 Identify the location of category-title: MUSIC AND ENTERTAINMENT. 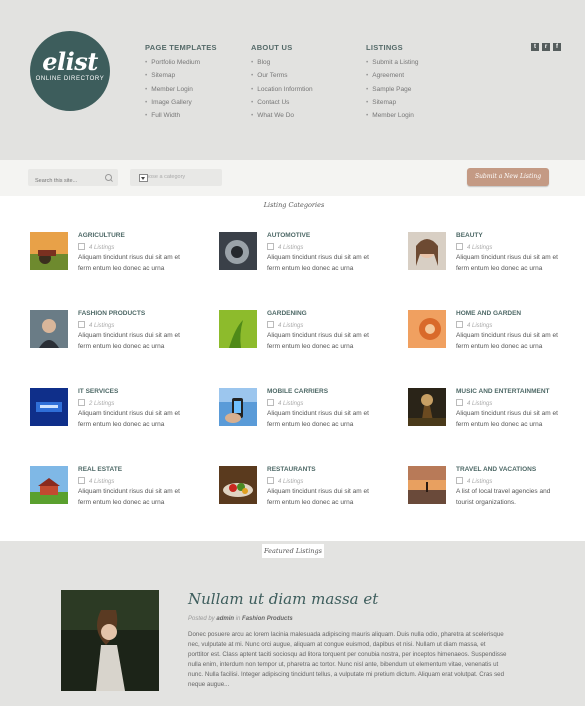
(503, 391).